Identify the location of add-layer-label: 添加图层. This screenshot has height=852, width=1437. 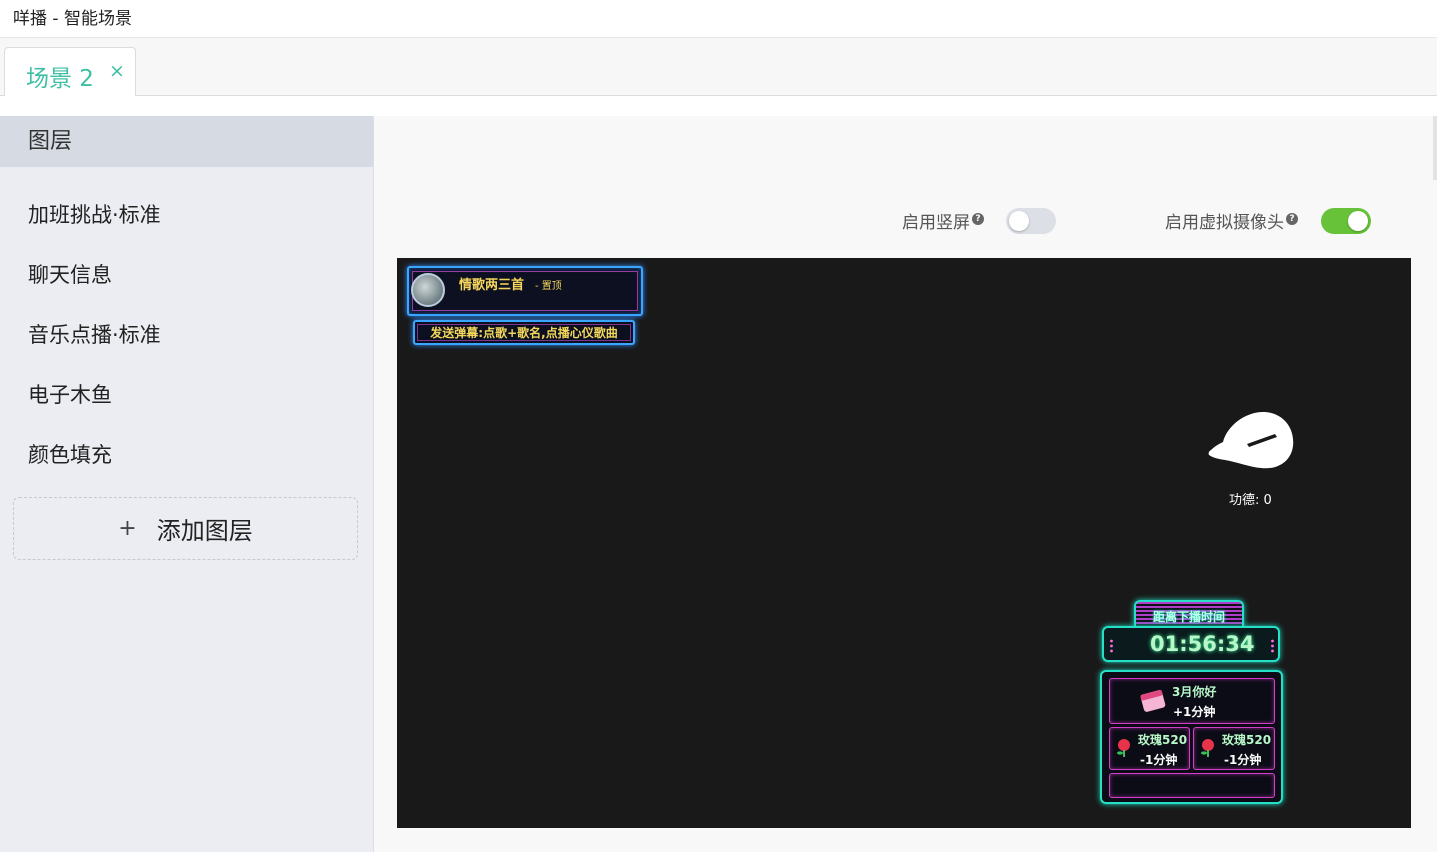
(204, 531).